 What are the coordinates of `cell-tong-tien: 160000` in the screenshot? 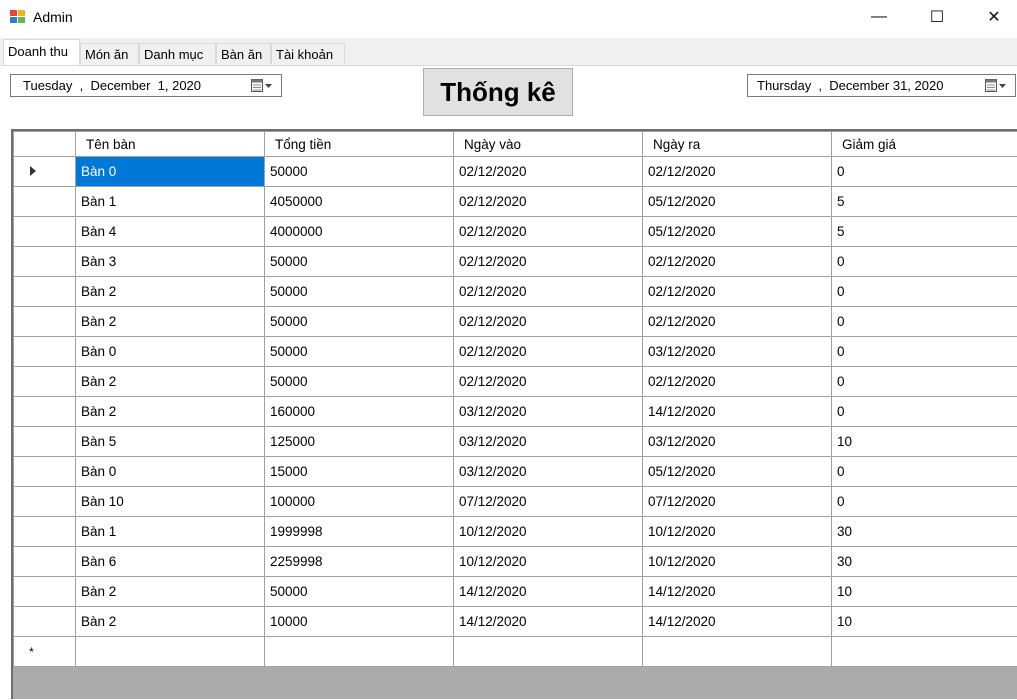 It's located at (359, 412).